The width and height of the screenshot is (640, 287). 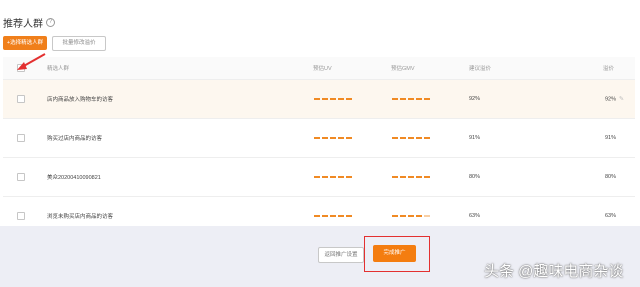 I want to click on help-icon: ?, so click(x=50, y=22).